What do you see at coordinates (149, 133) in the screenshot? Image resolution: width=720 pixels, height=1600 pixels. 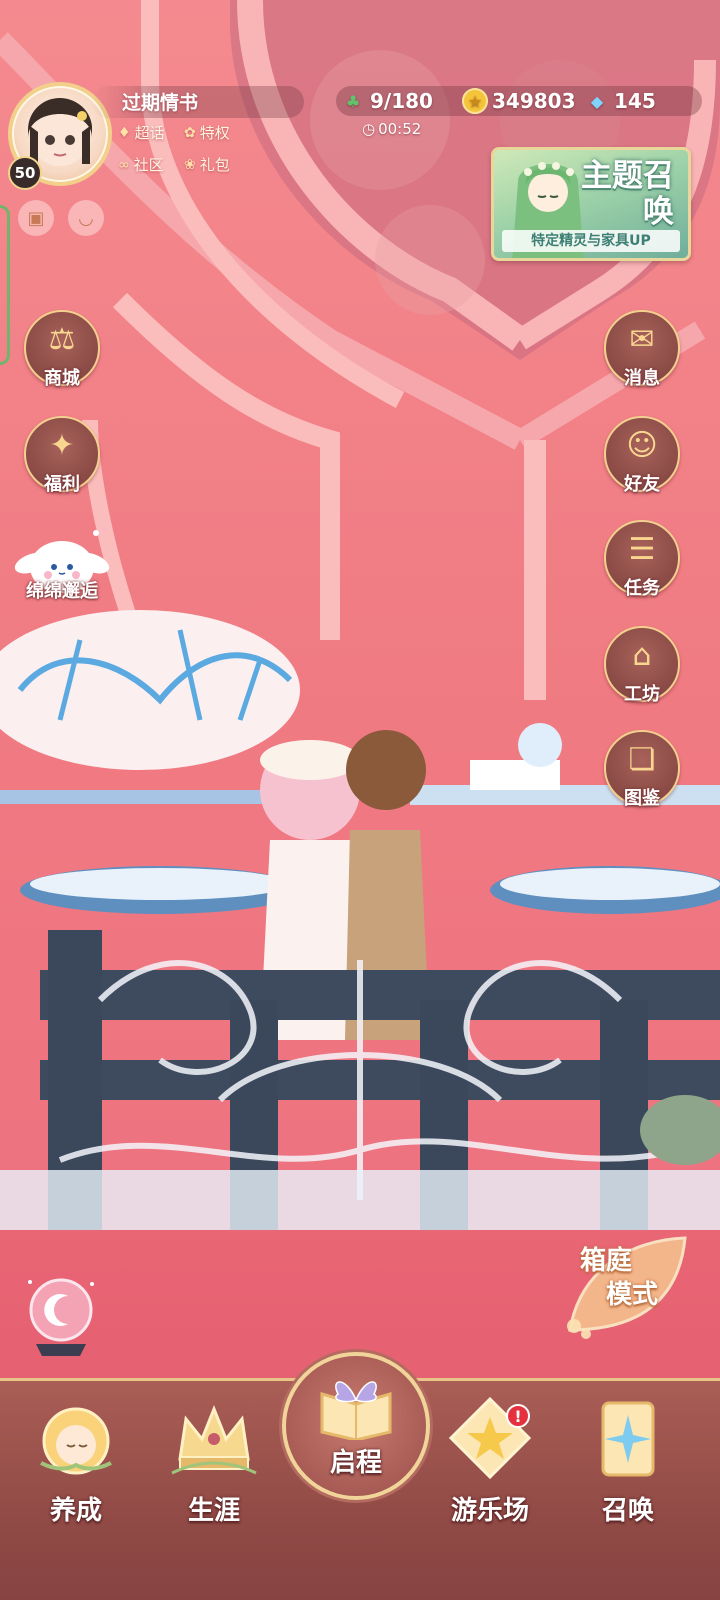 I see `super-topic-label: 超话` at bounding box center [149, 133].